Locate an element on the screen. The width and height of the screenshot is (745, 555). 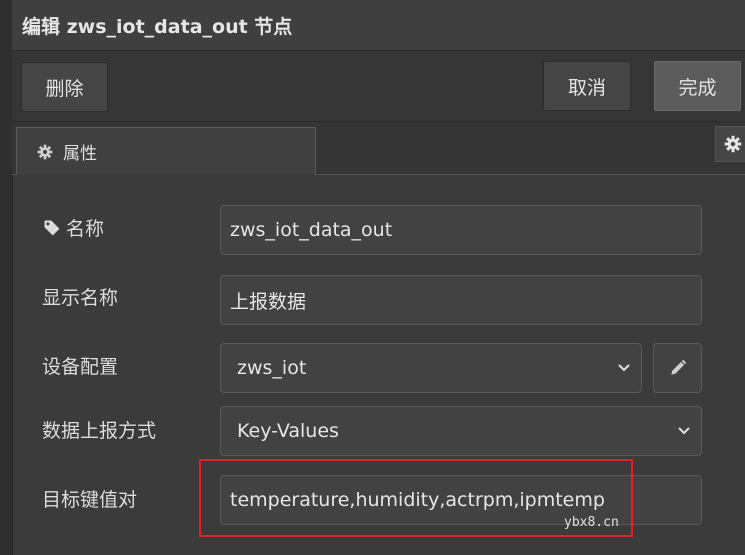
report-mode-value: Key-Values is located at coordinates (288, 431).